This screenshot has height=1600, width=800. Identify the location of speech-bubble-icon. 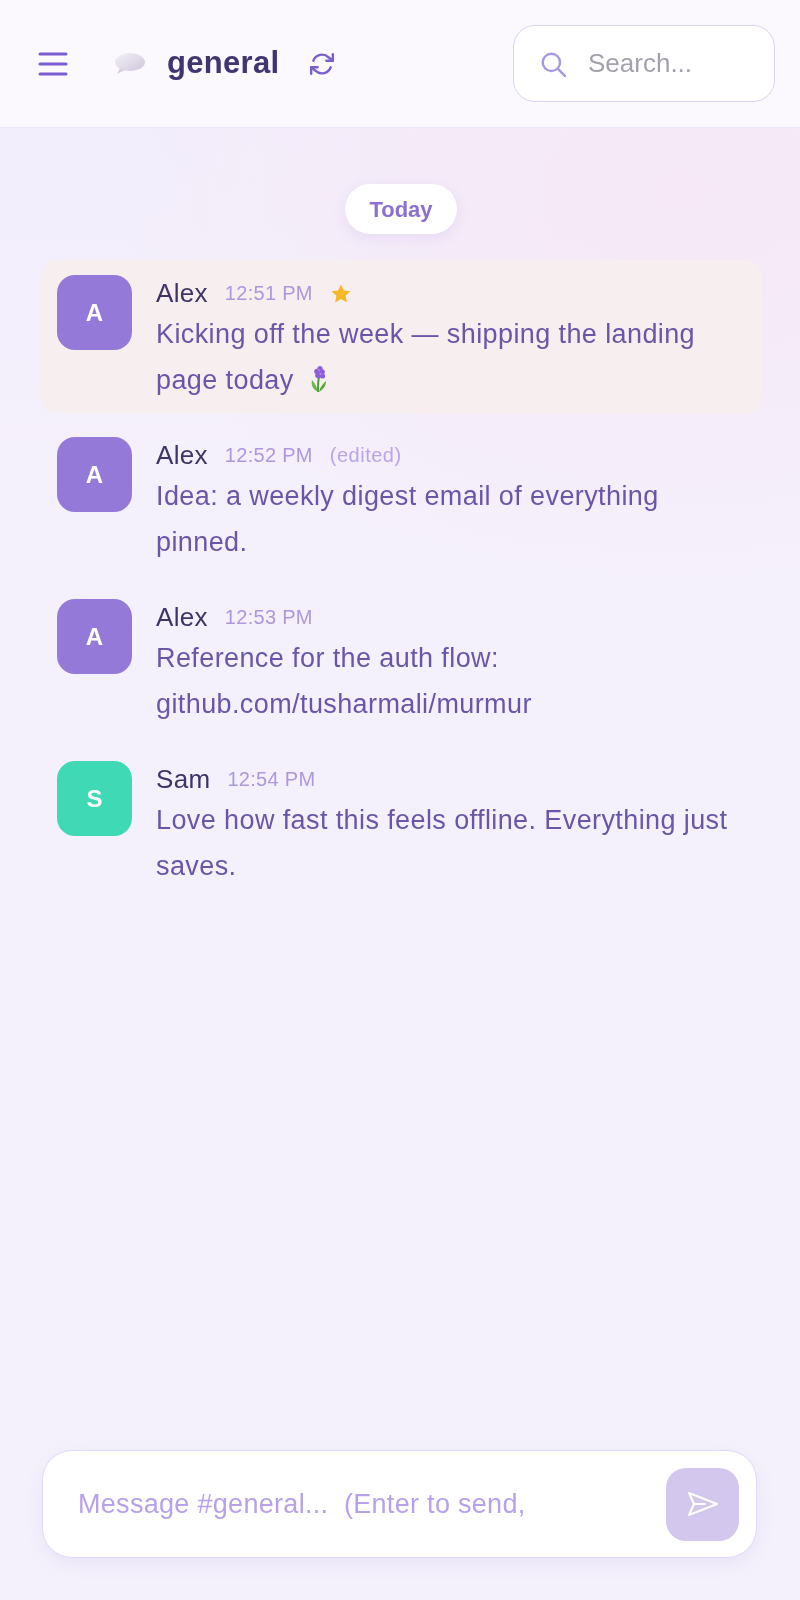
(129, 63).